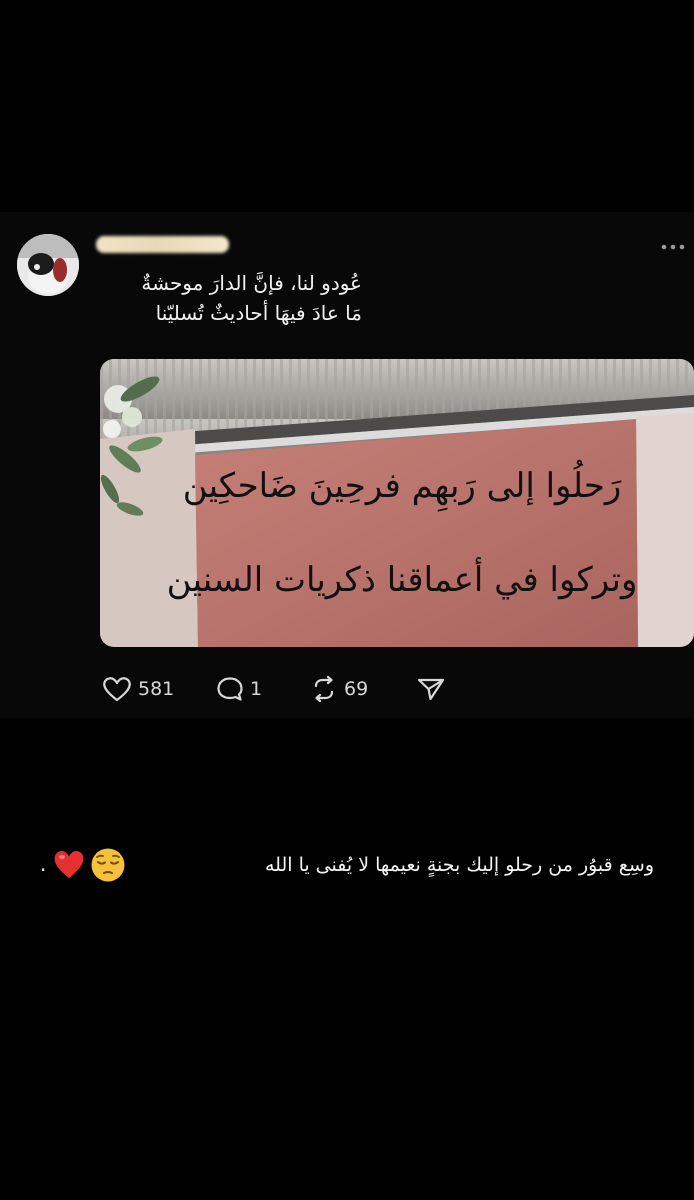 This screenshot has height=1200, width=694. I want to click on blurred-username, so click(162, 244).